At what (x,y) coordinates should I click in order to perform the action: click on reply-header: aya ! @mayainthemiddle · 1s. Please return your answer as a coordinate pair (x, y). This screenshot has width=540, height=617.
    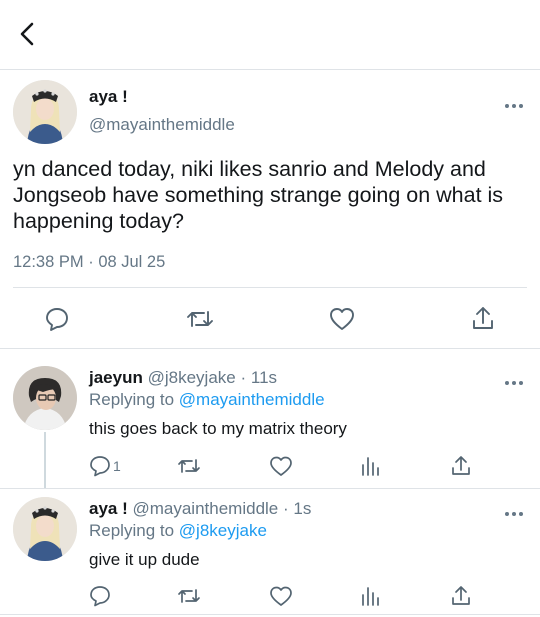
    Looking at the image, I should click on (200, 509).